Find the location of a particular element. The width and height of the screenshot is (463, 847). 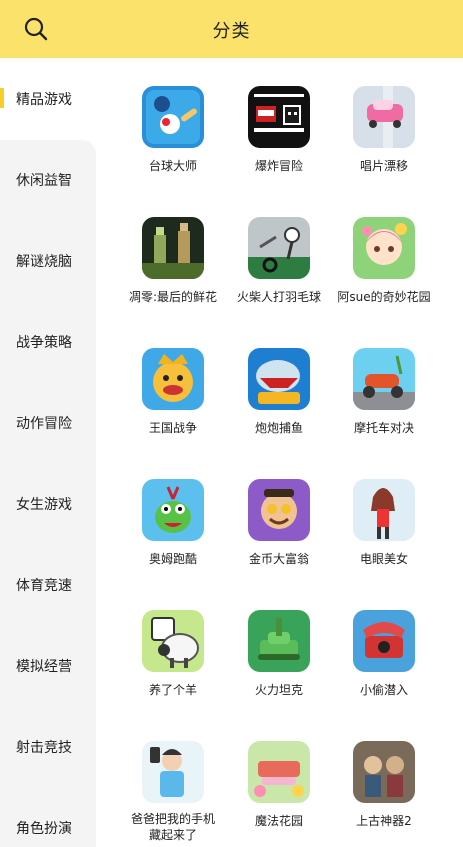

sidebar-category-label: 角色扮演 is located at coordinates (44, 829).